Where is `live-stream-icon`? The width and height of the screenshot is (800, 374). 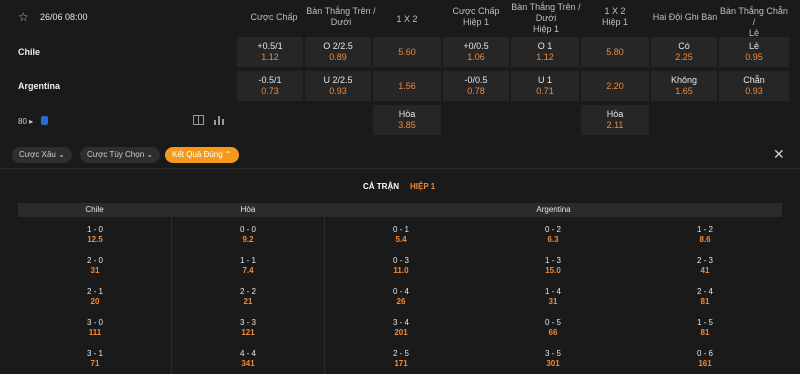 live-stream-icon is located at coordinates (44, 120).